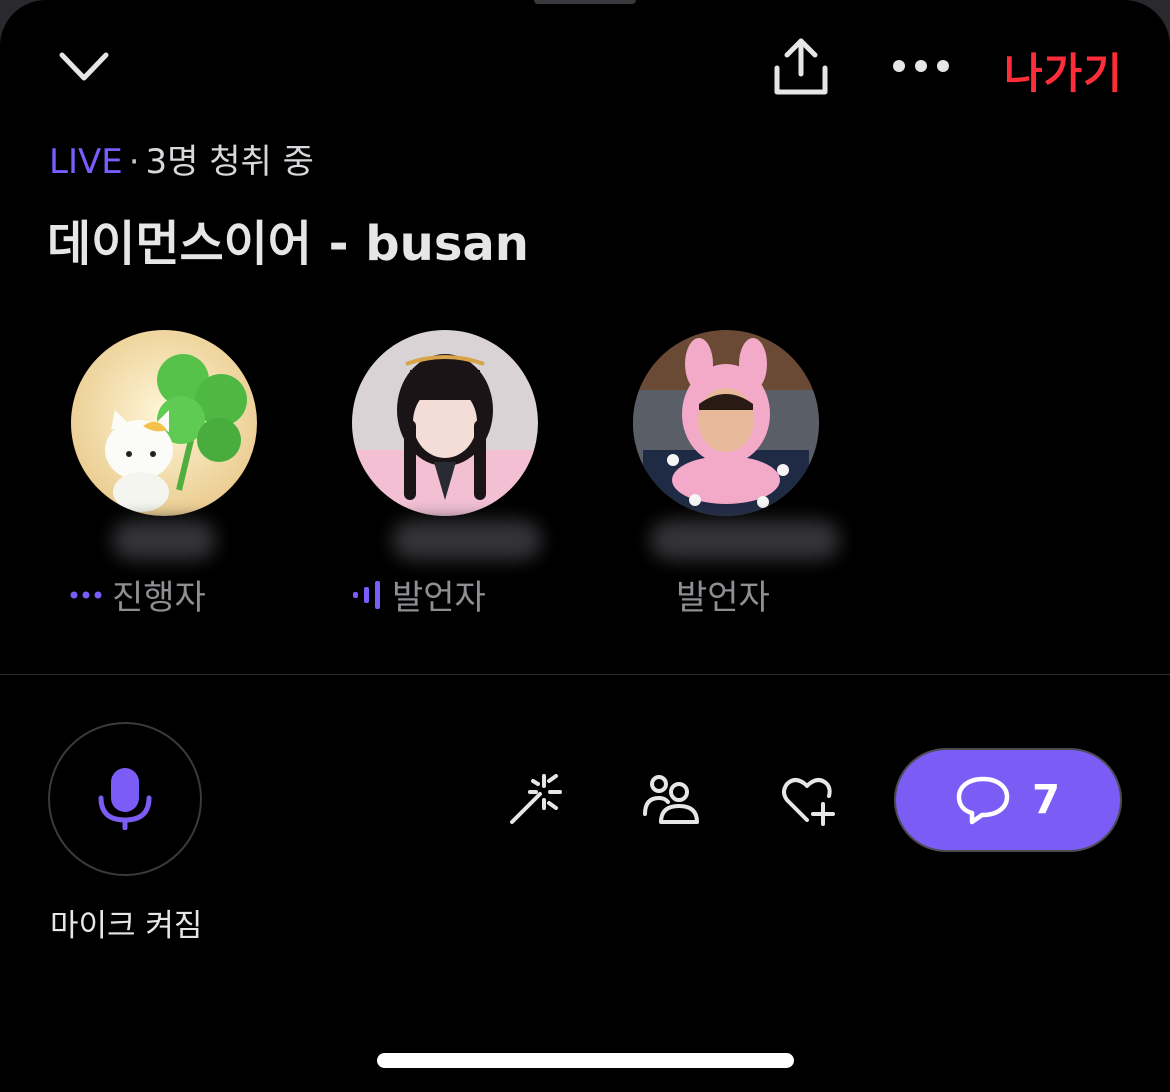  Describe the element at coordinates (86, 162) in the screenshot. I see `live-badge: LIVE` at that location.